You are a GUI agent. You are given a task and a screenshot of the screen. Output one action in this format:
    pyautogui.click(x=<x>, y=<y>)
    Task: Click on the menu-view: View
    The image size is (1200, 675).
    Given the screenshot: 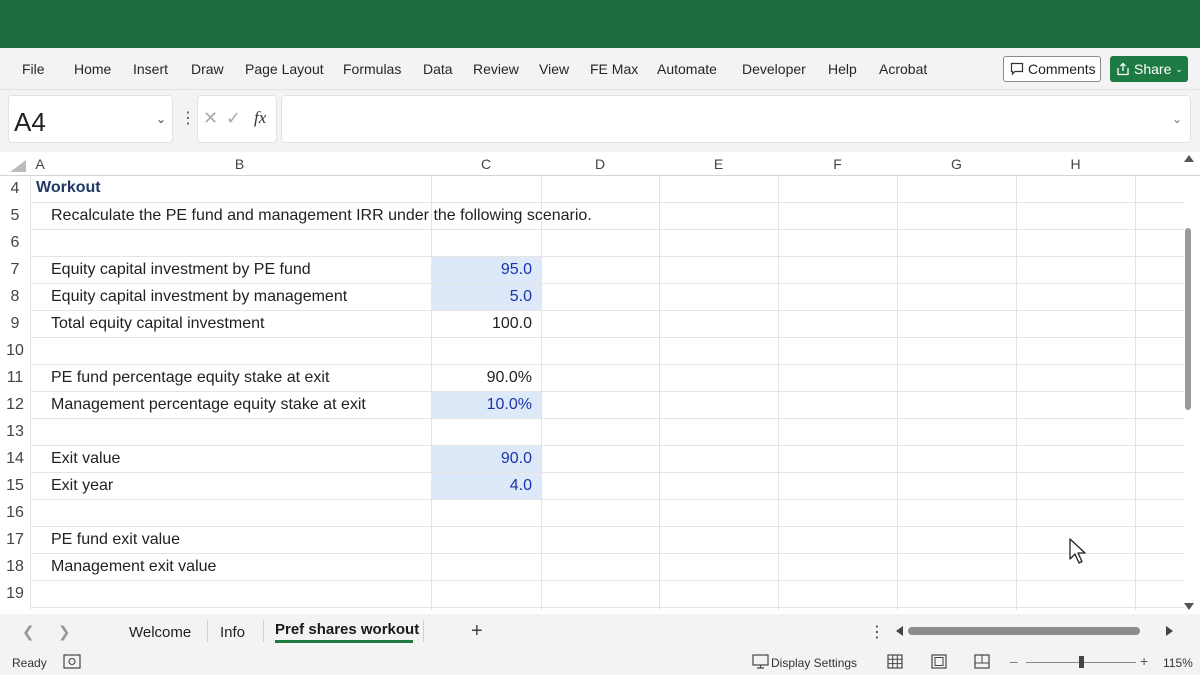 What is the action you would take?
    pyautogui.click(x=554, y=69)
    